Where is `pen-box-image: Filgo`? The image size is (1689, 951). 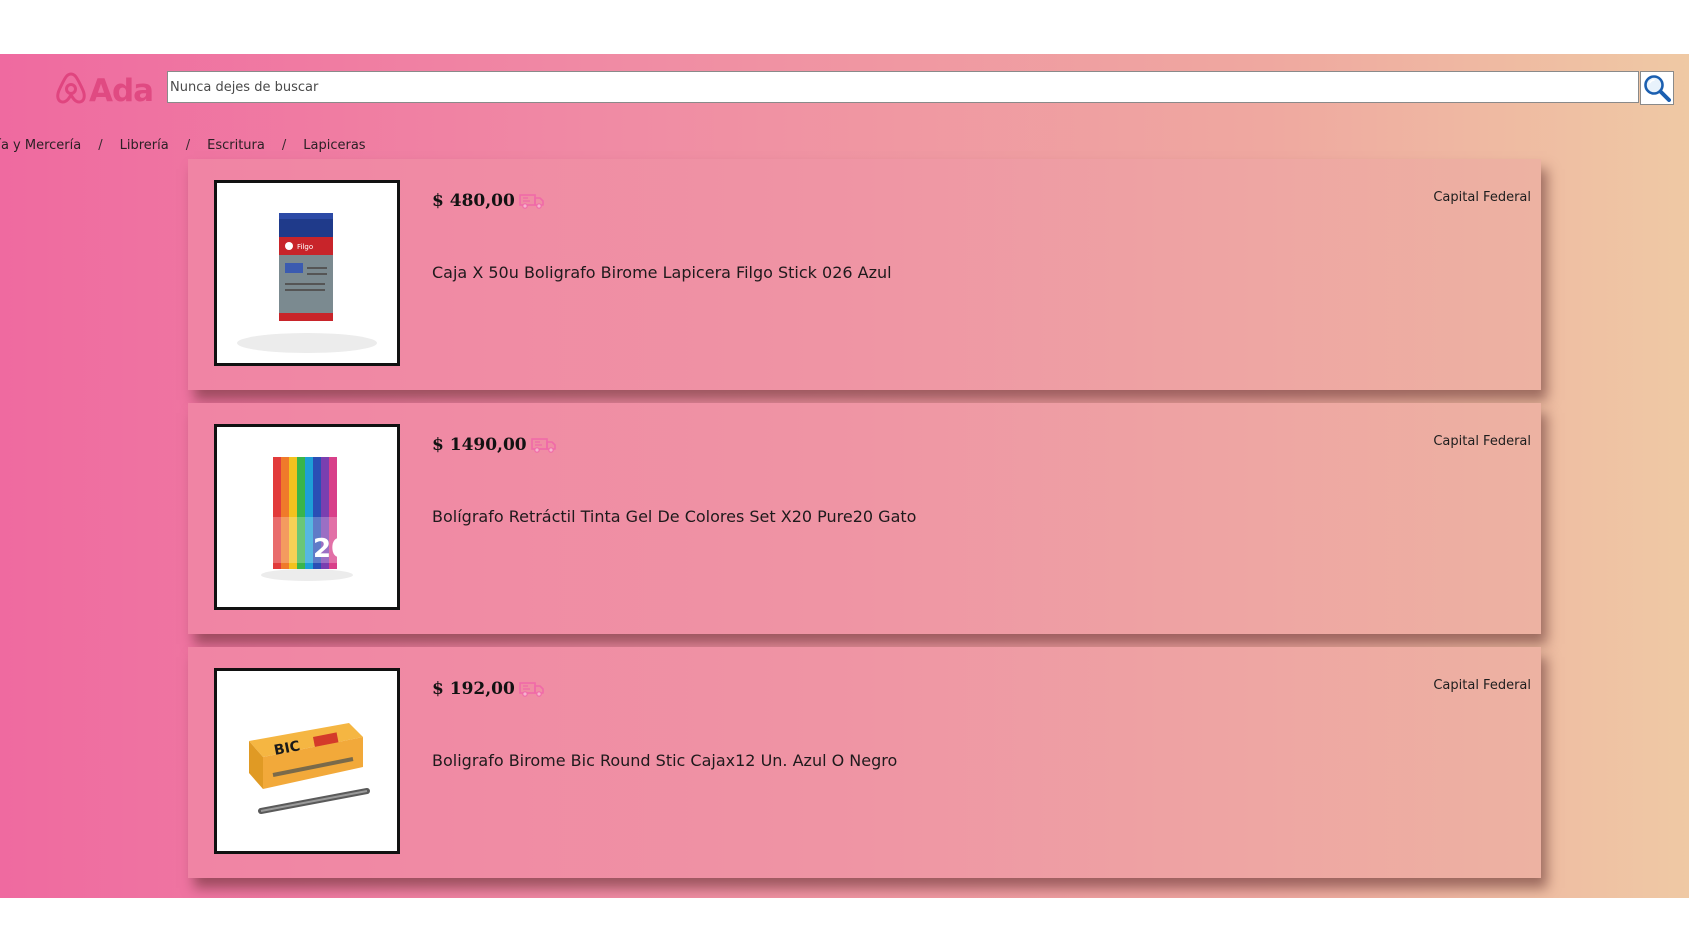 pen-box-image: Filgo is located at coordinates (307, 273).